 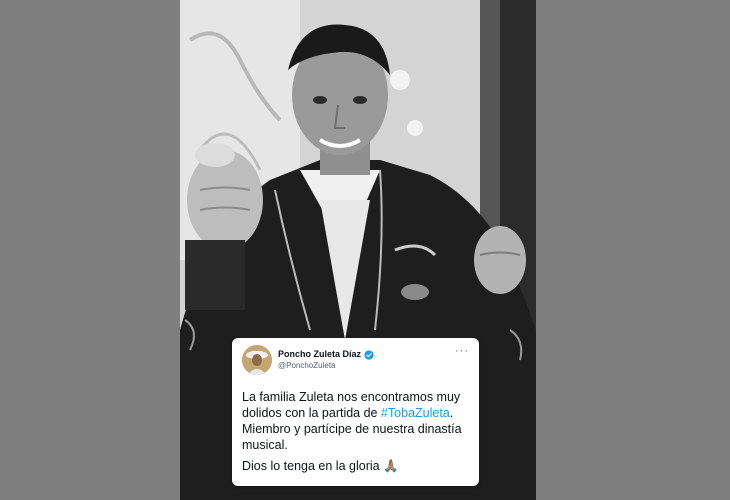 What do you see at coordinates (319, 354) in the screenshot?
I see `display-name: Poncho Zuleta Díaz` at bounding box center [319, 354].